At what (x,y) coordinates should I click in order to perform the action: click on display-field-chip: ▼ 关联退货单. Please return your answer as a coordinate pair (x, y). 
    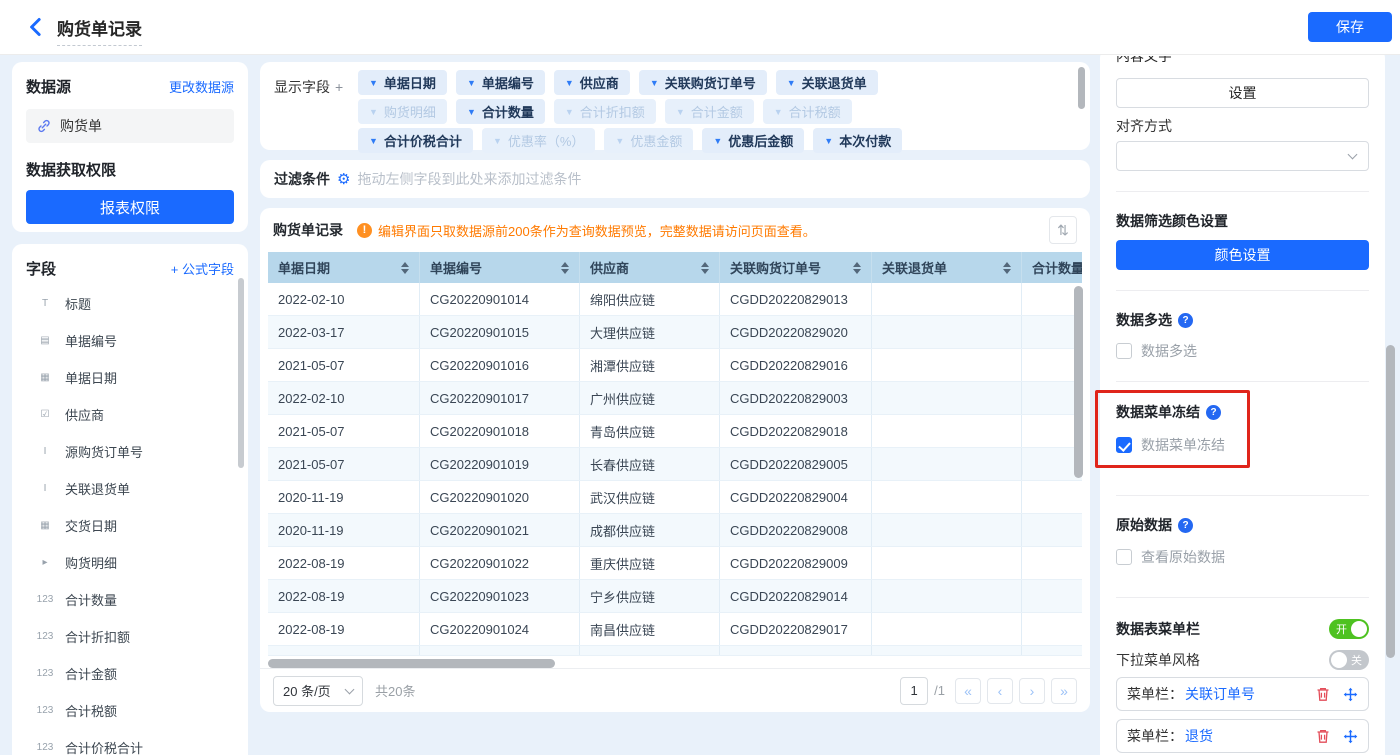
    Looking at the image, I should click on (826, 82).